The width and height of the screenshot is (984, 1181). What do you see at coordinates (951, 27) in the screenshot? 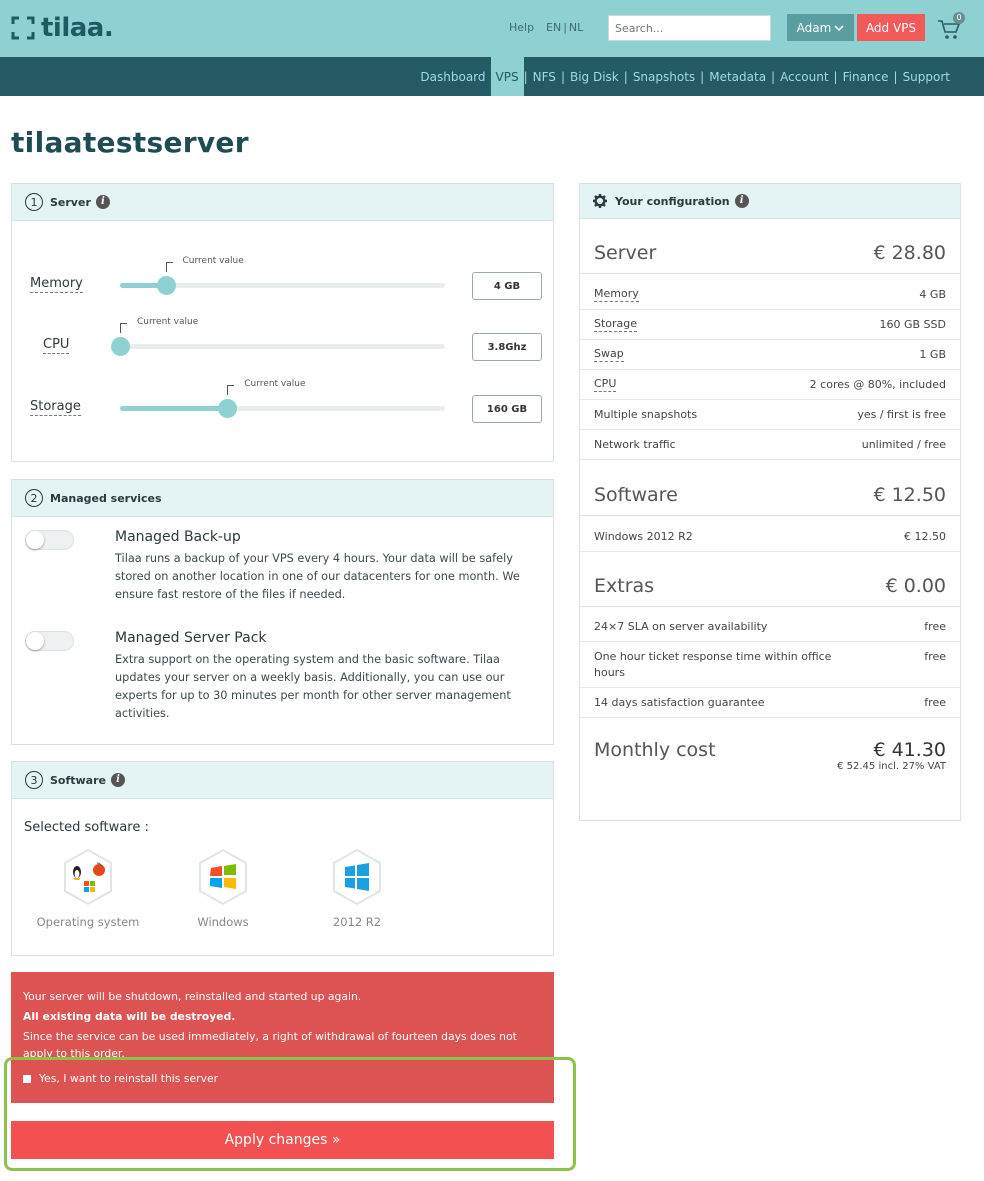
I see `cart-button: 0` at bounding box center [951, 27].